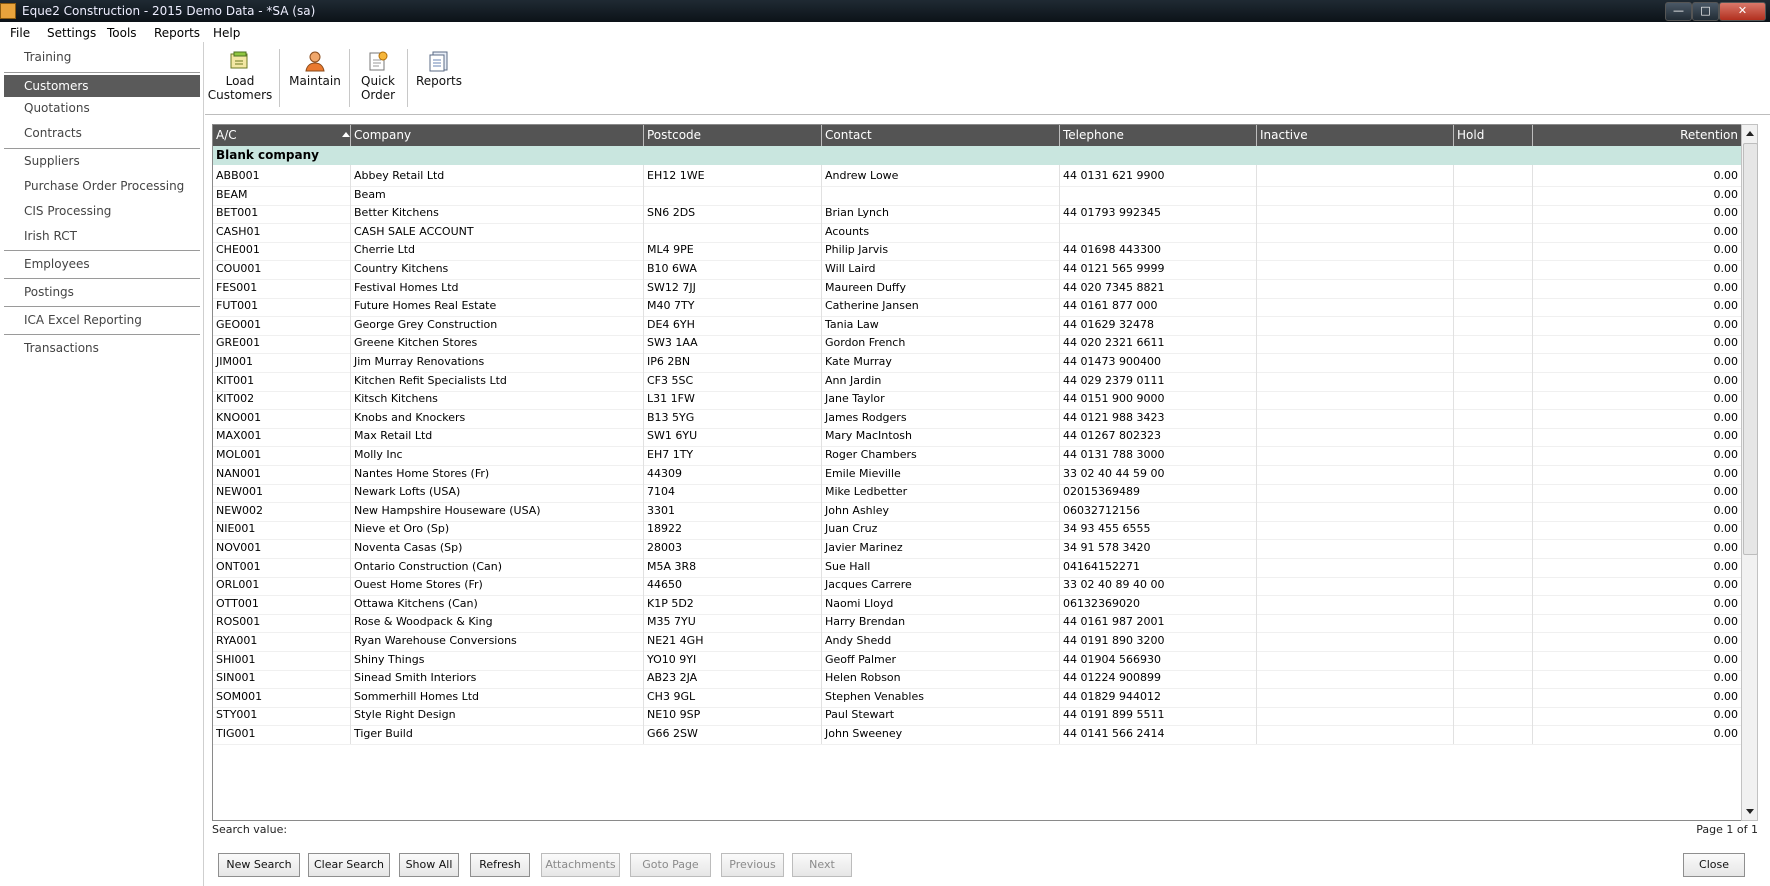  Describe the element at coordinates (987, 114) in the screenshot. I see `toolbar-divider` at that location.